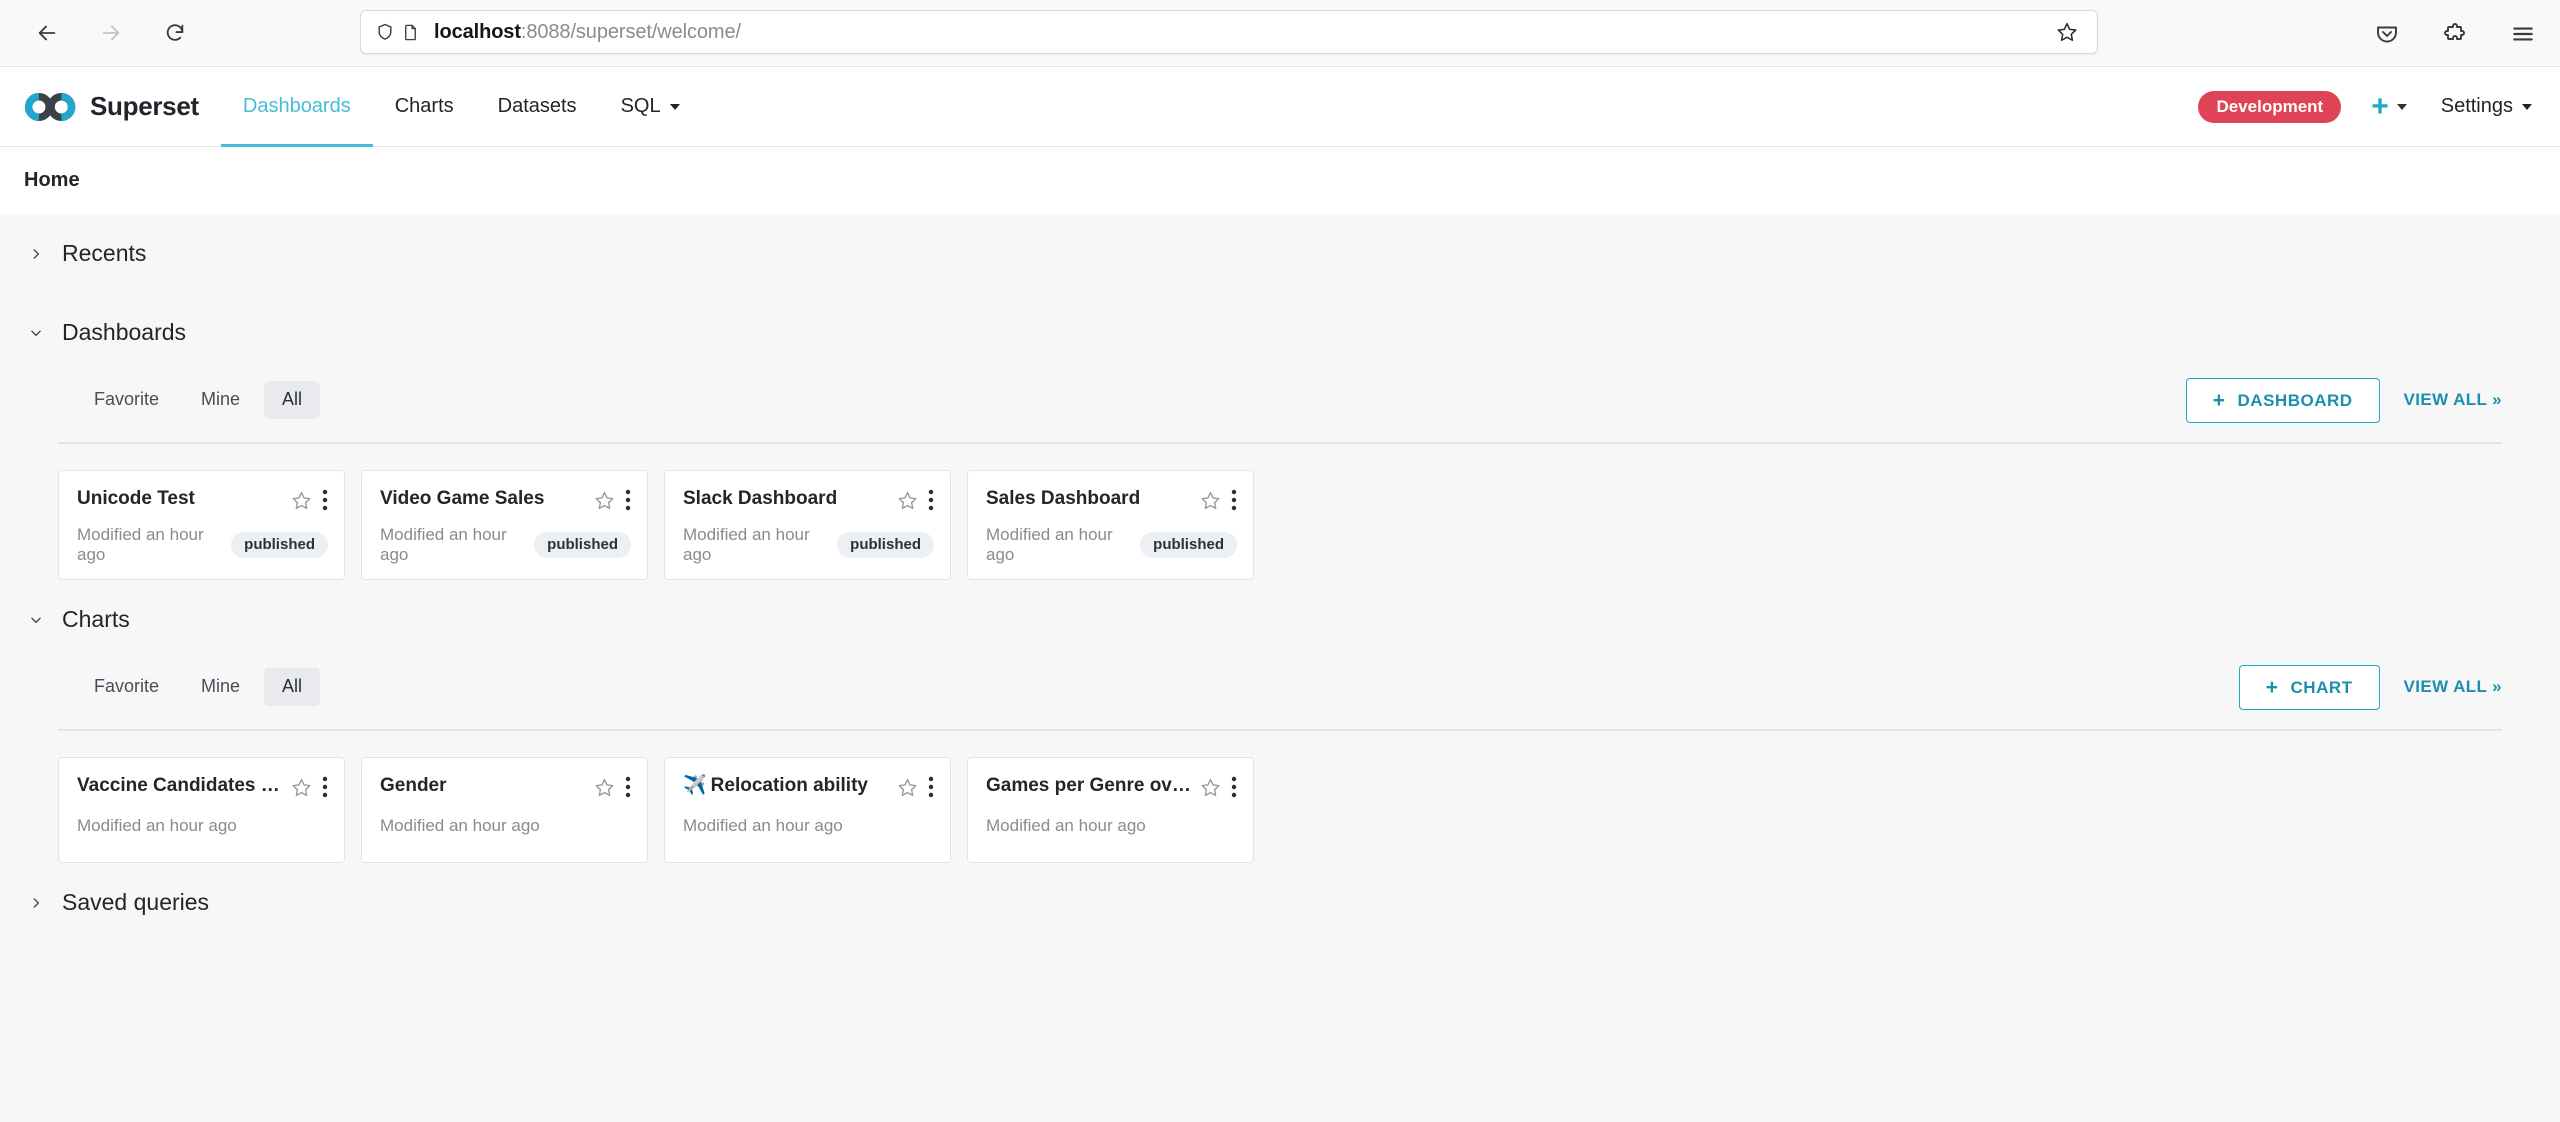  Describe the element at coordinates (1280, 253) in the screenshot. I see `section-header-recents: Recents` at that location.